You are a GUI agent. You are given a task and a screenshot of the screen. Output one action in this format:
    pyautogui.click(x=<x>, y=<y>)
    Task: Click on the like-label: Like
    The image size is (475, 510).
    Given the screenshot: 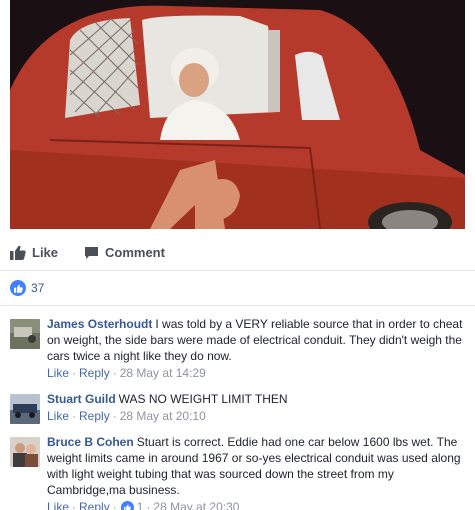 What is the action you would take?
    pyautogui.click(x=45, y=252)
    